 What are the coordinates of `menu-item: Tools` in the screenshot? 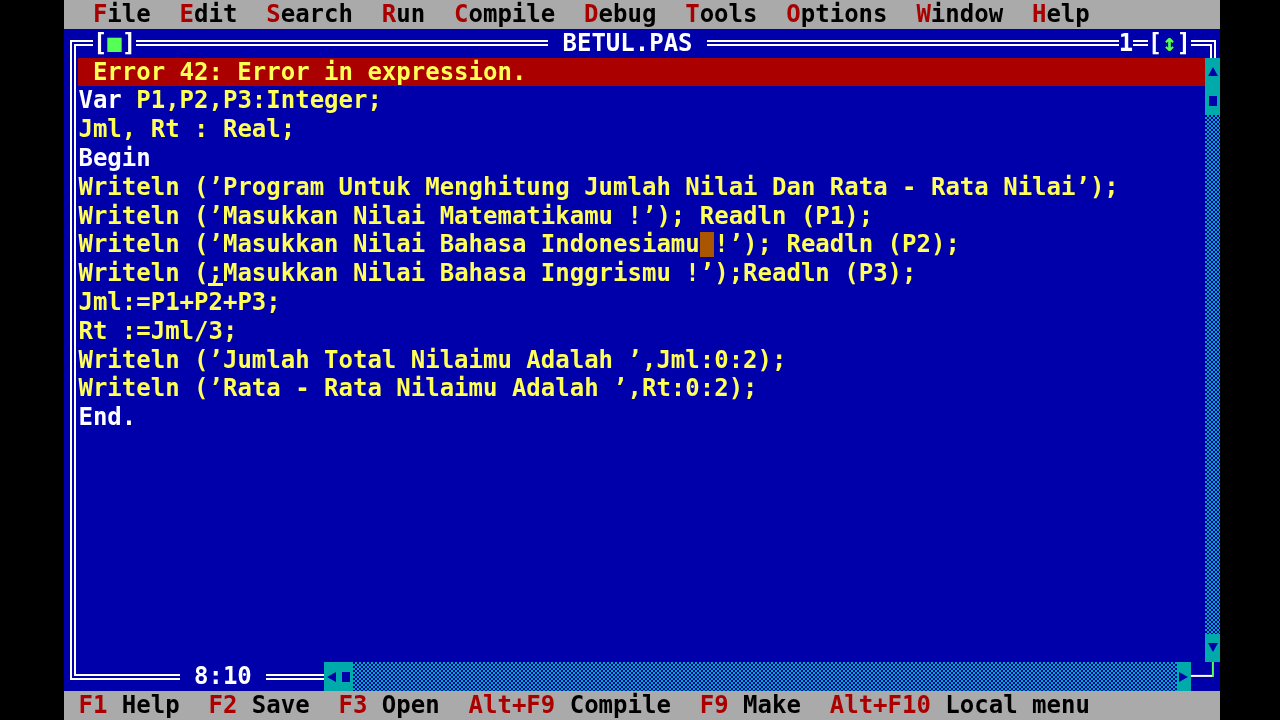 It's located at (721, 14).